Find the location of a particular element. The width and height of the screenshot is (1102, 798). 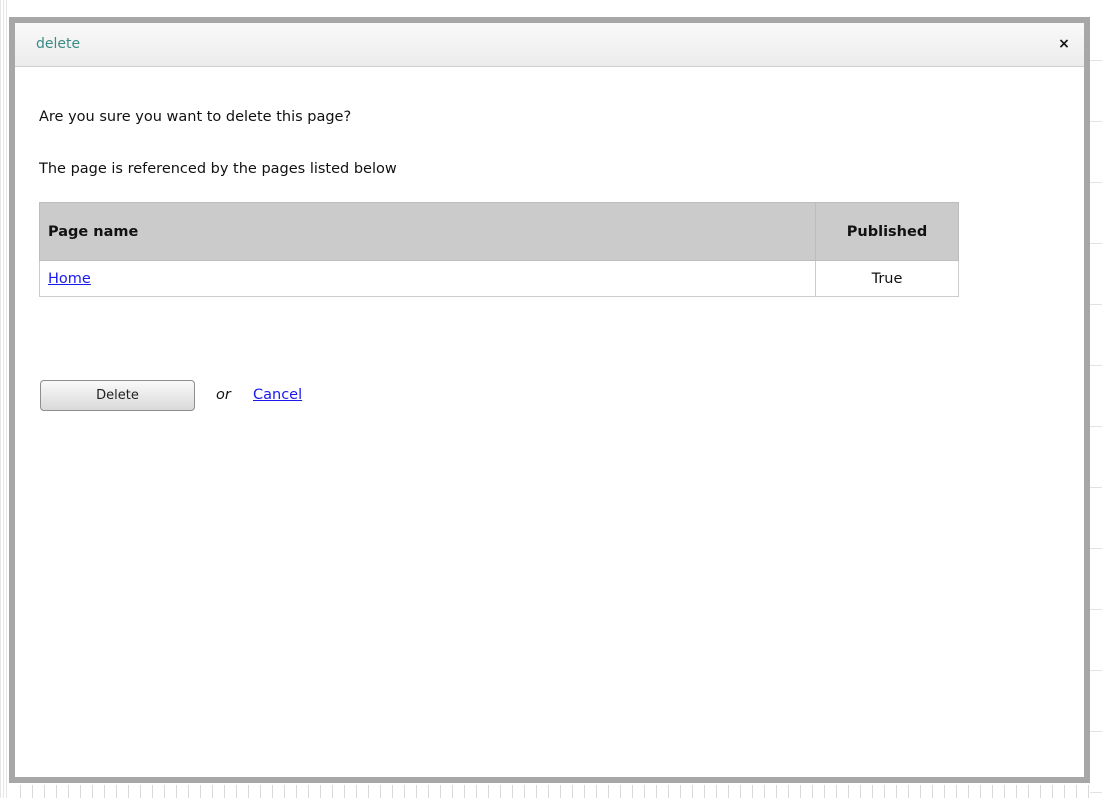

close-icon: × is located at coordinates (1064, 44).